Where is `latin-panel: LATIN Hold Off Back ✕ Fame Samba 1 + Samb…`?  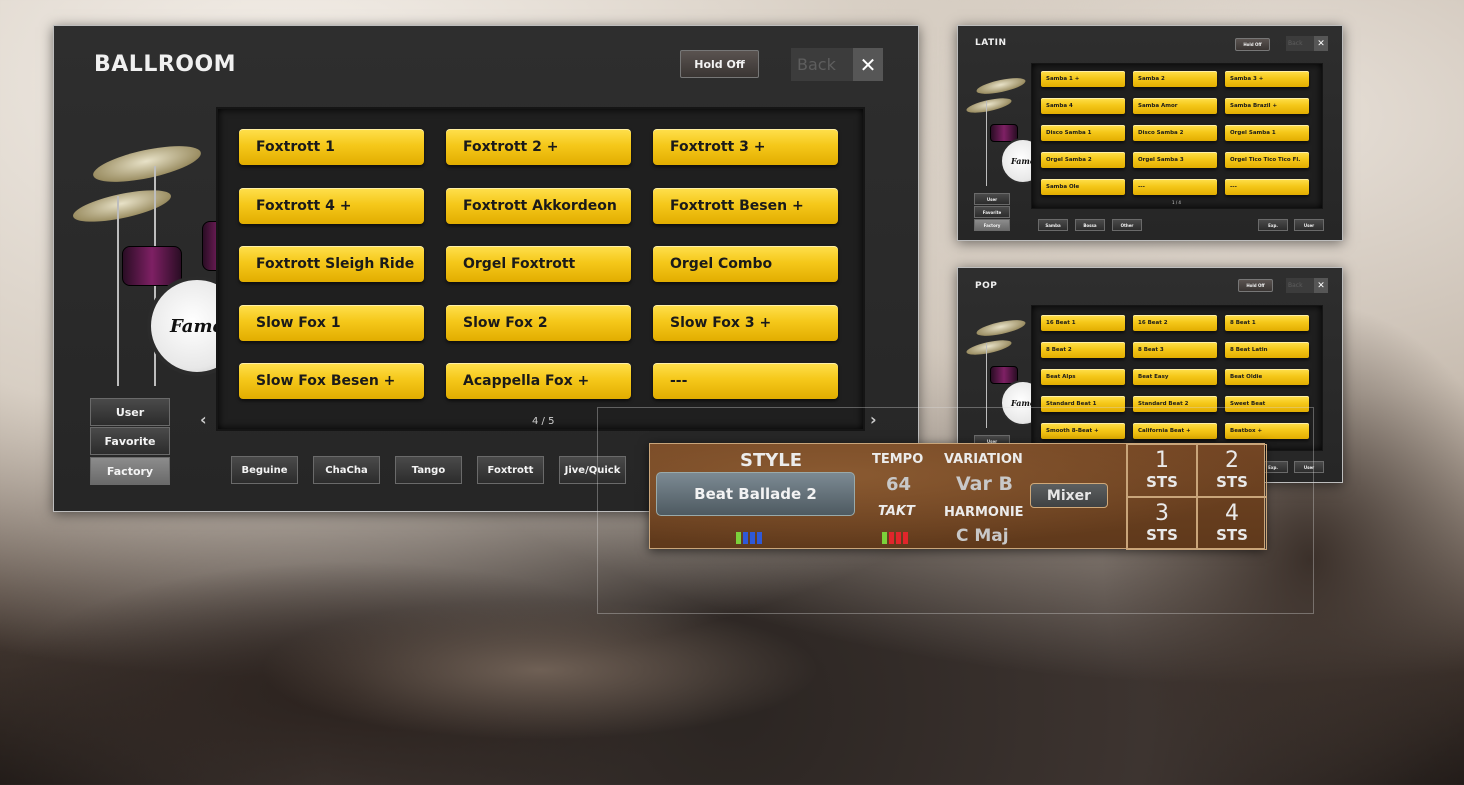 latin-panel: LATIN Hold Off Back ✕ Fame Samba 1 + Samb… is located at coordinates (1150, 133).